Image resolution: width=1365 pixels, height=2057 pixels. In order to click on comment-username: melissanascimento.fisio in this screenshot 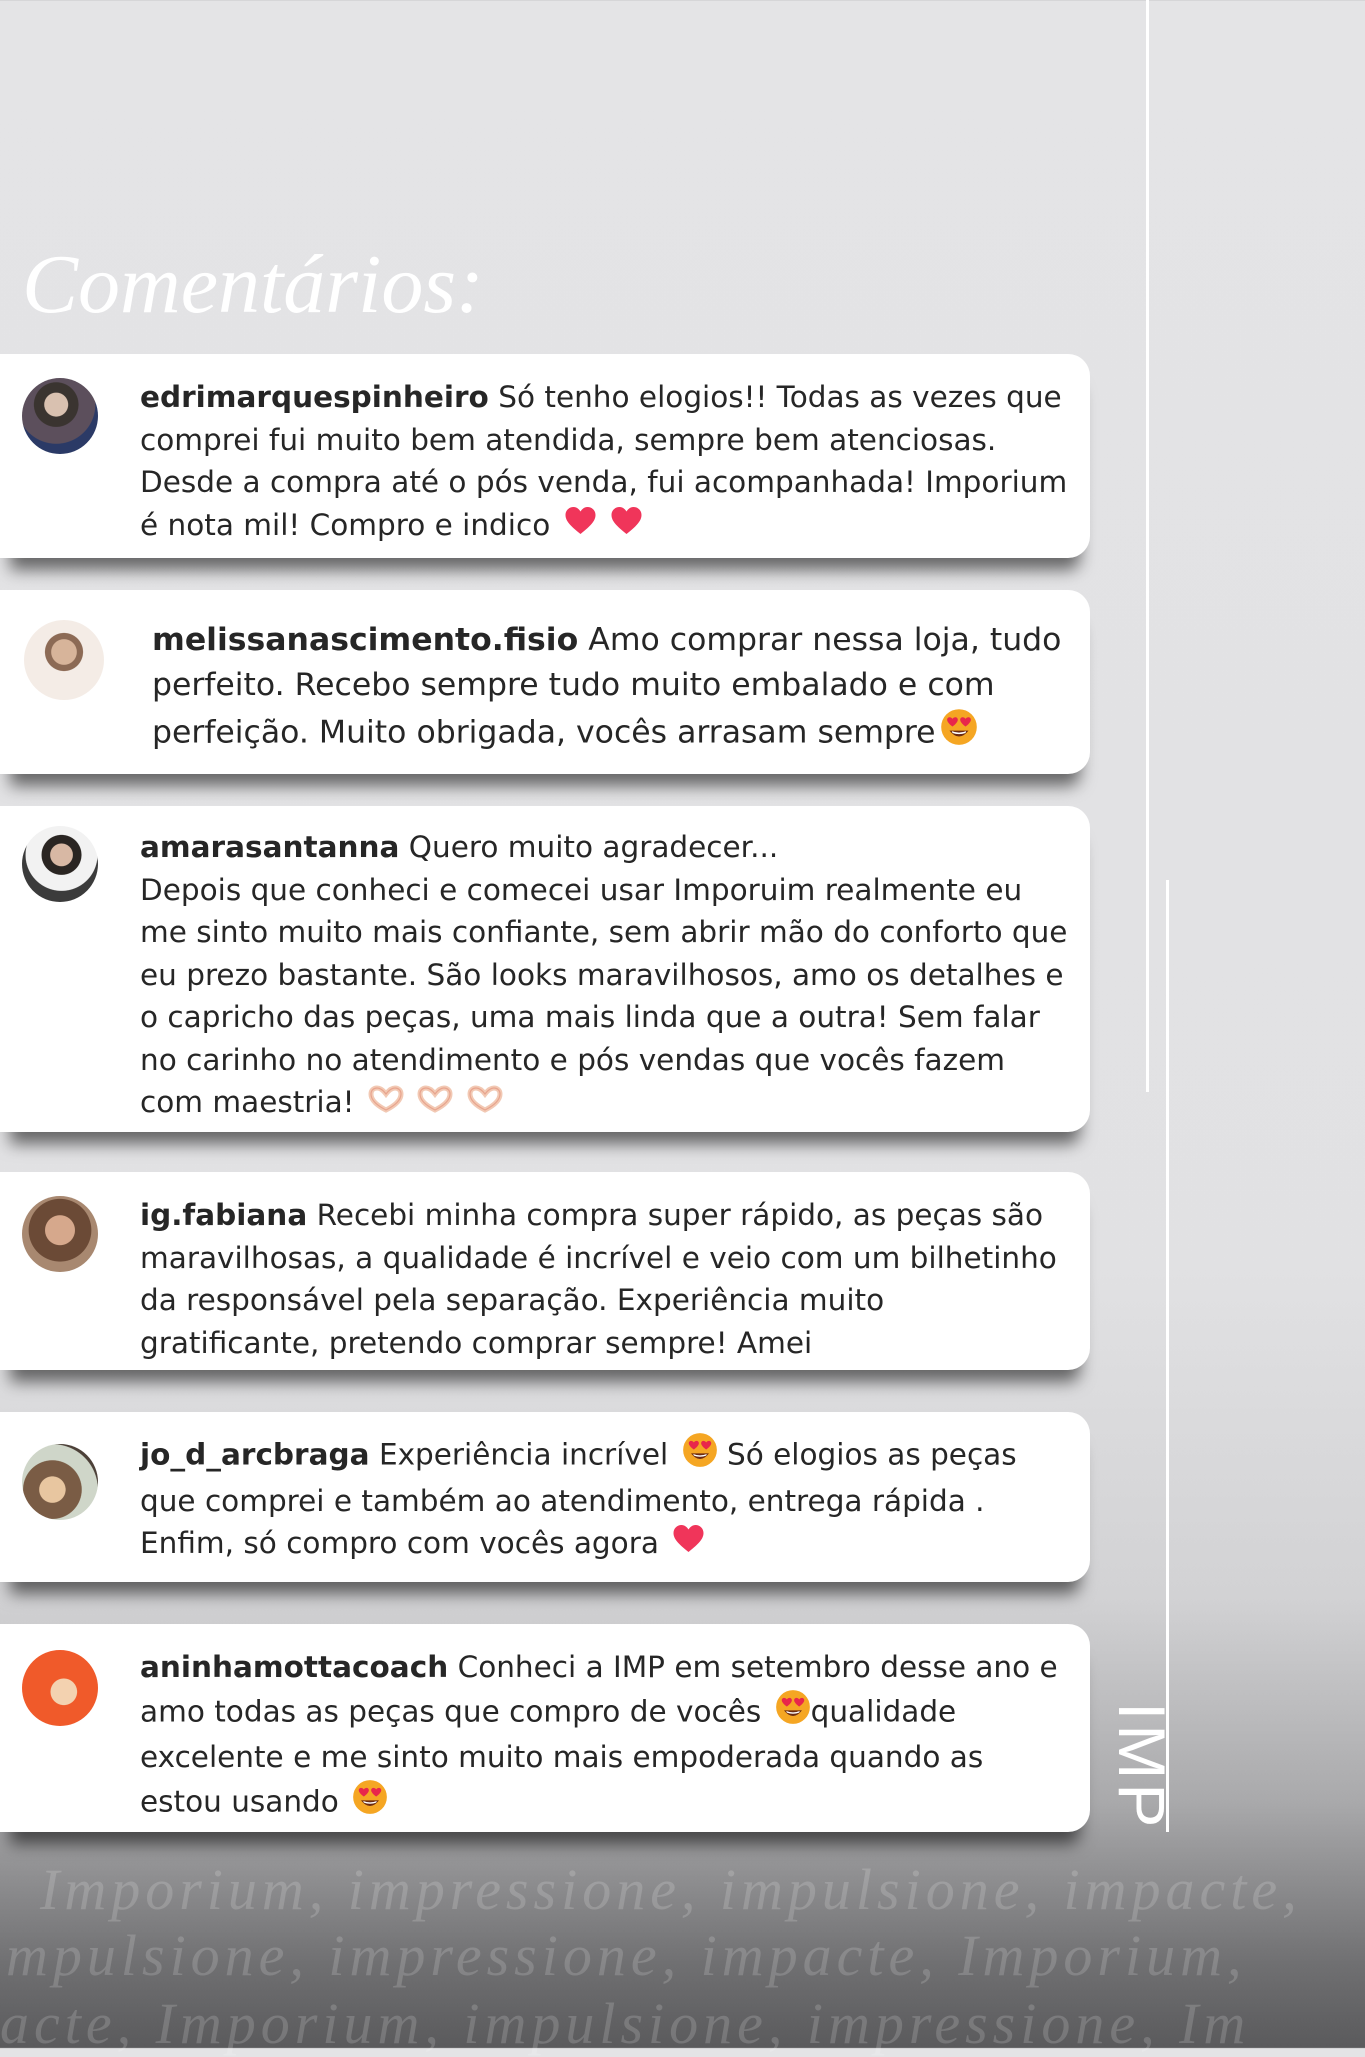, I will do `click(365, 640)`.